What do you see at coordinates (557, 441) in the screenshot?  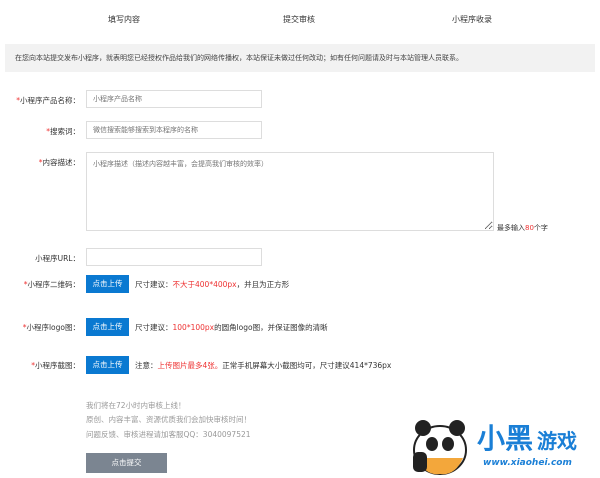 I see `svg-text: 游戏` at bounding box center [557, 441].